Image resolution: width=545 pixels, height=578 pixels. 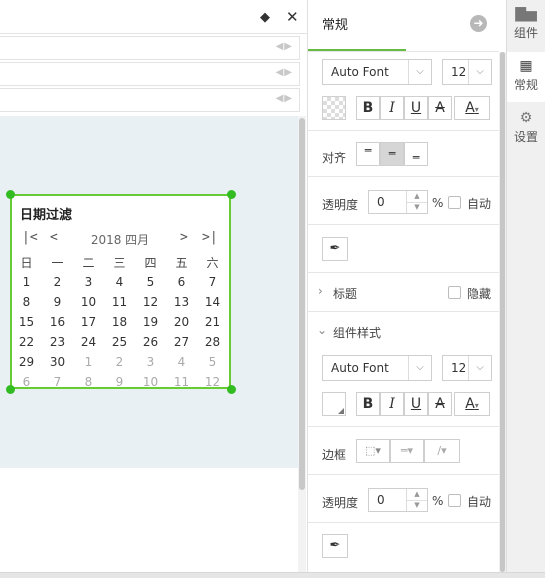 I want to click on calendar-day: 19, so click(x=150, y=322).